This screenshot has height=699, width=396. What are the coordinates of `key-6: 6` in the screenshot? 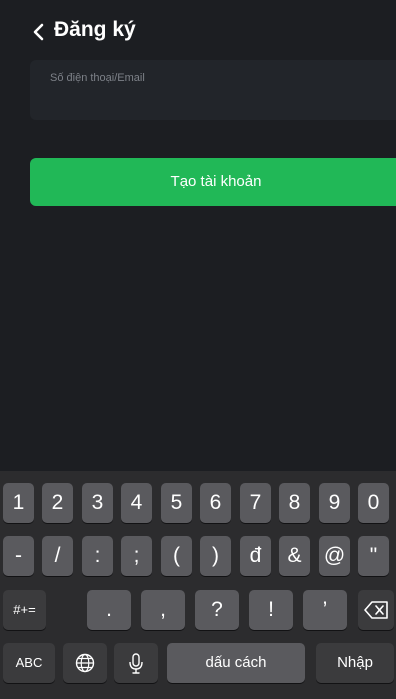 It's located at (215, 503).